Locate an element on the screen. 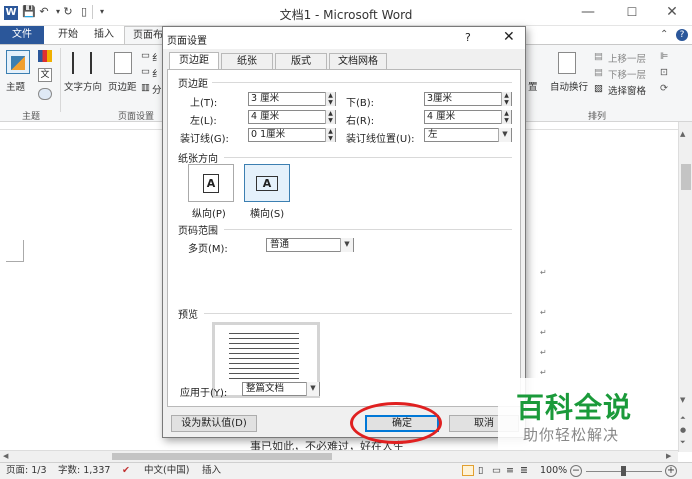 Image resolution: width=692 pixels, height=479 pixels. text-direction-label: 文字方向 is located at coordinates (83, 86).